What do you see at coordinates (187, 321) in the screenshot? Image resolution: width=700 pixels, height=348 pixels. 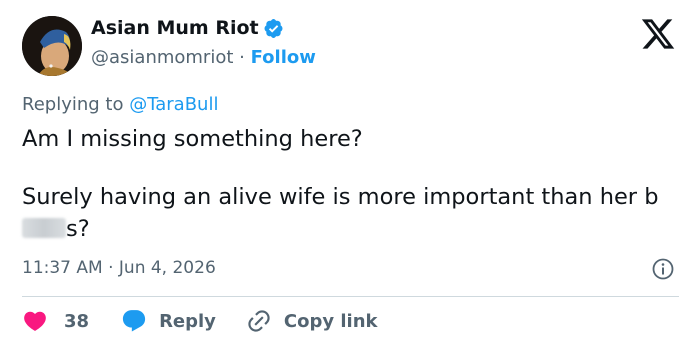 I see `reply-label: Reply` at bounding box center [187, 321].